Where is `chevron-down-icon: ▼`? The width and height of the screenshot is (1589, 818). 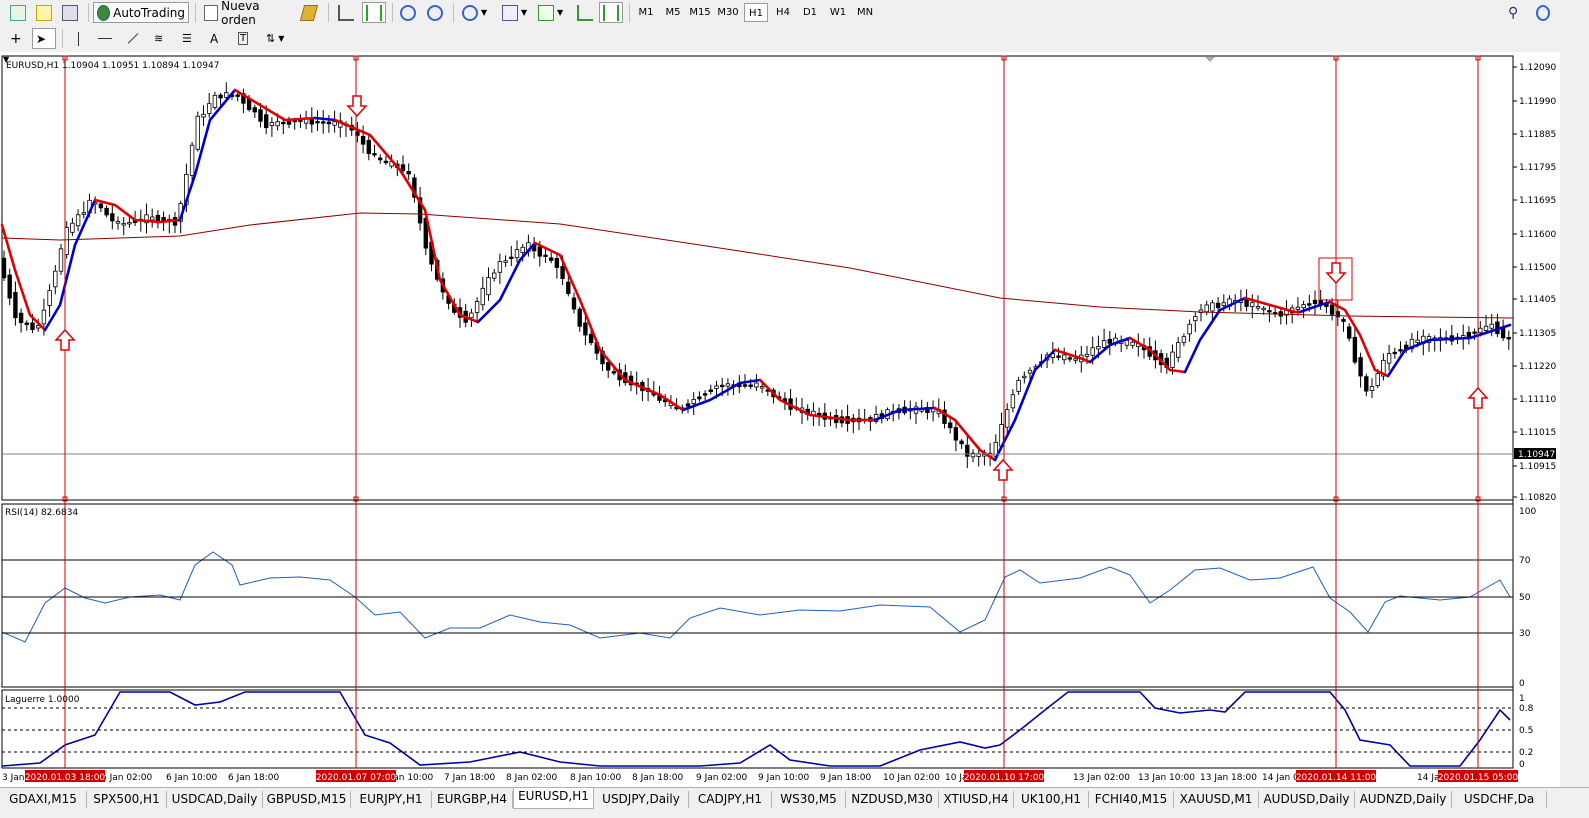 chevron-down-icon: ▼ is located at coordinates (524, 12).